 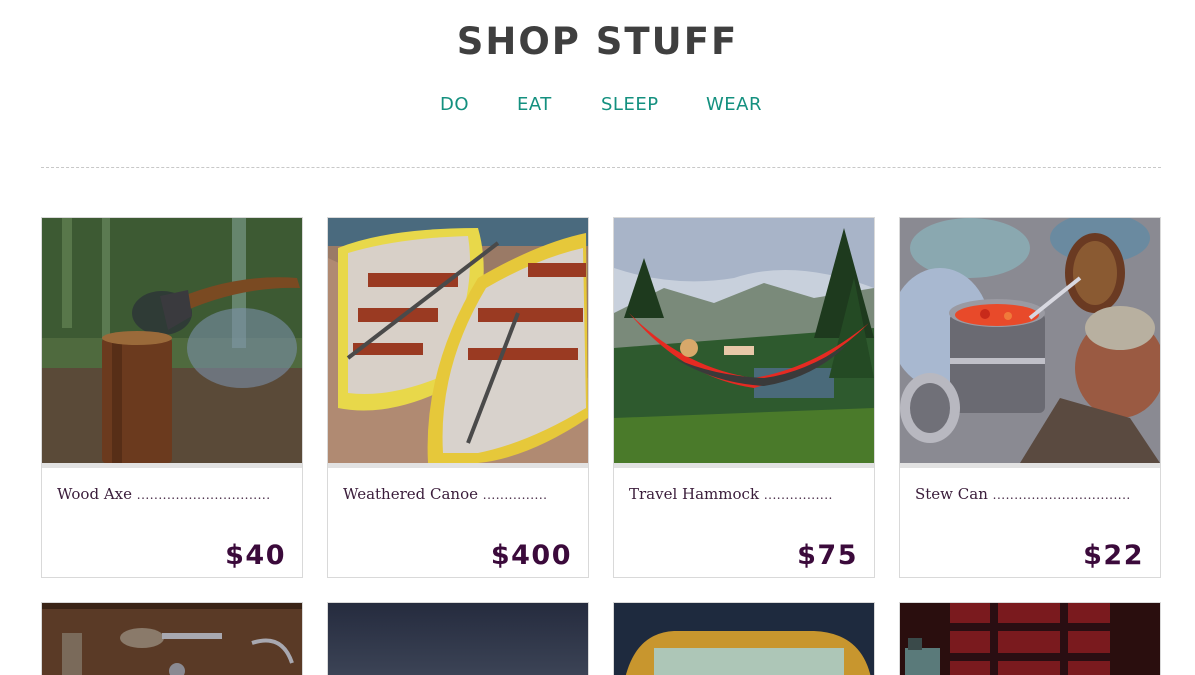 What do you see at coordinates (744, 340) in the screenshot?
I see `hammock-mountains-photo` at bounding box center [744, 340].